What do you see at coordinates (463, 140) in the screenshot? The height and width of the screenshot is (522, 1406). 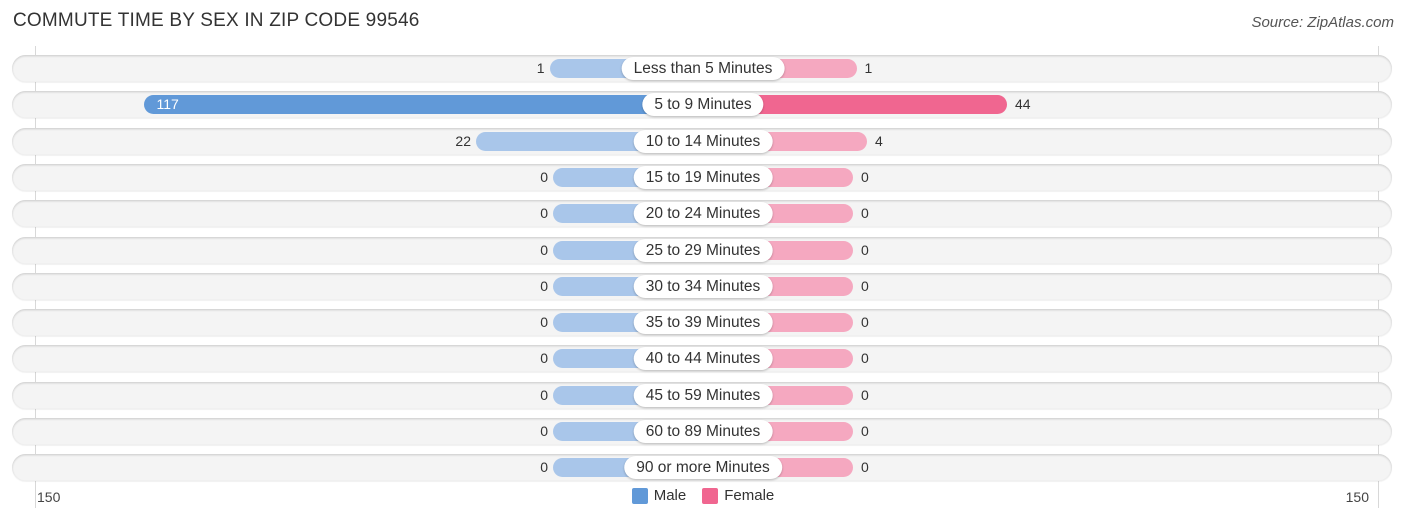 I see `value-label-male: 22` at bounding box center [463, 140].